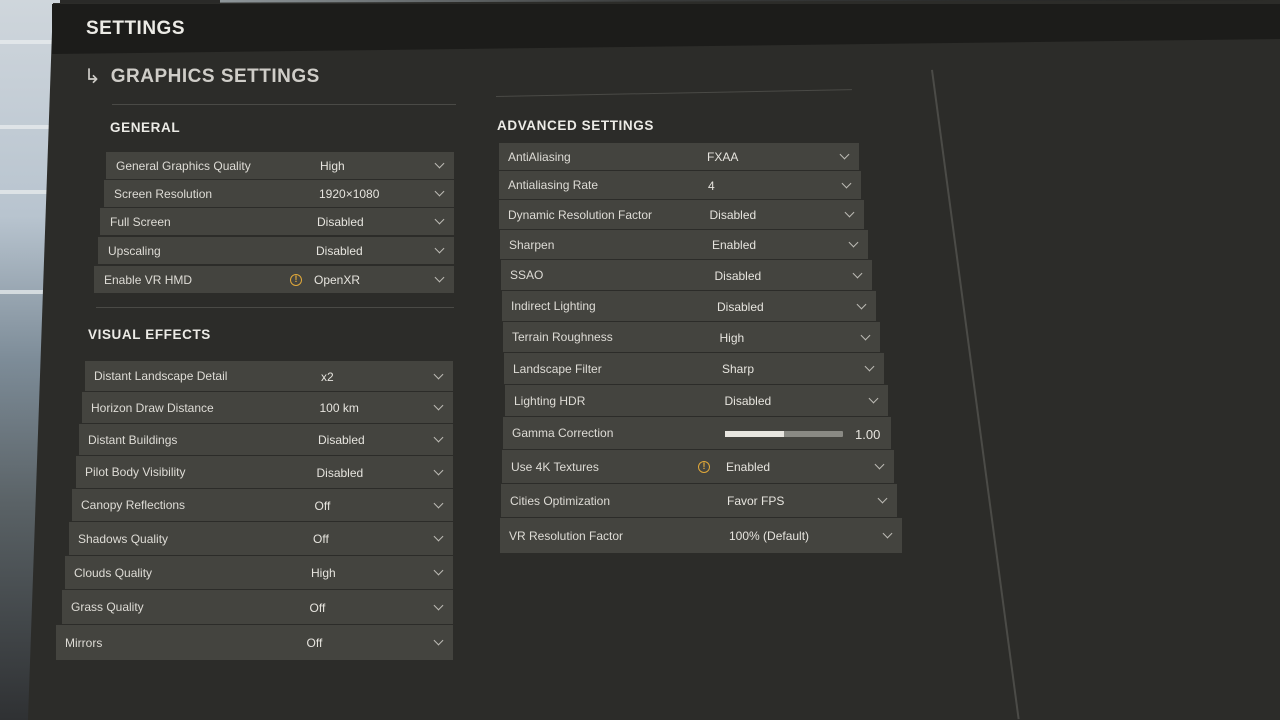 This screenshot has height=720, width=1280. I want to click on setting-row: Use 4K Textures! Enabled, so click(698, 467).